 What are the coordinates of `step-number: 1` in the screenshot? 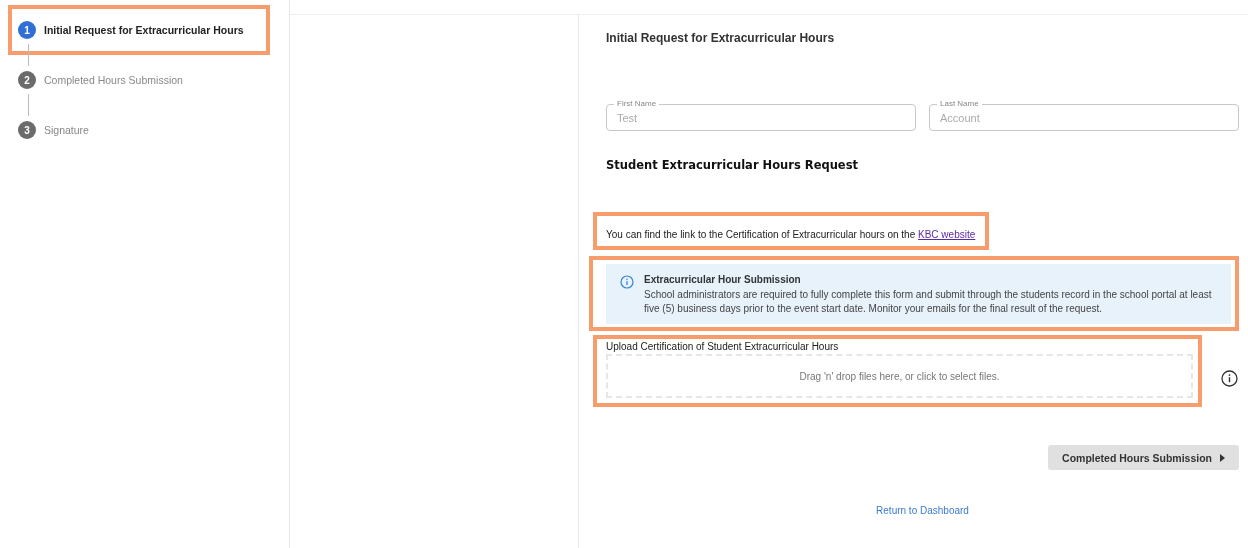 It's located at (27, 30).